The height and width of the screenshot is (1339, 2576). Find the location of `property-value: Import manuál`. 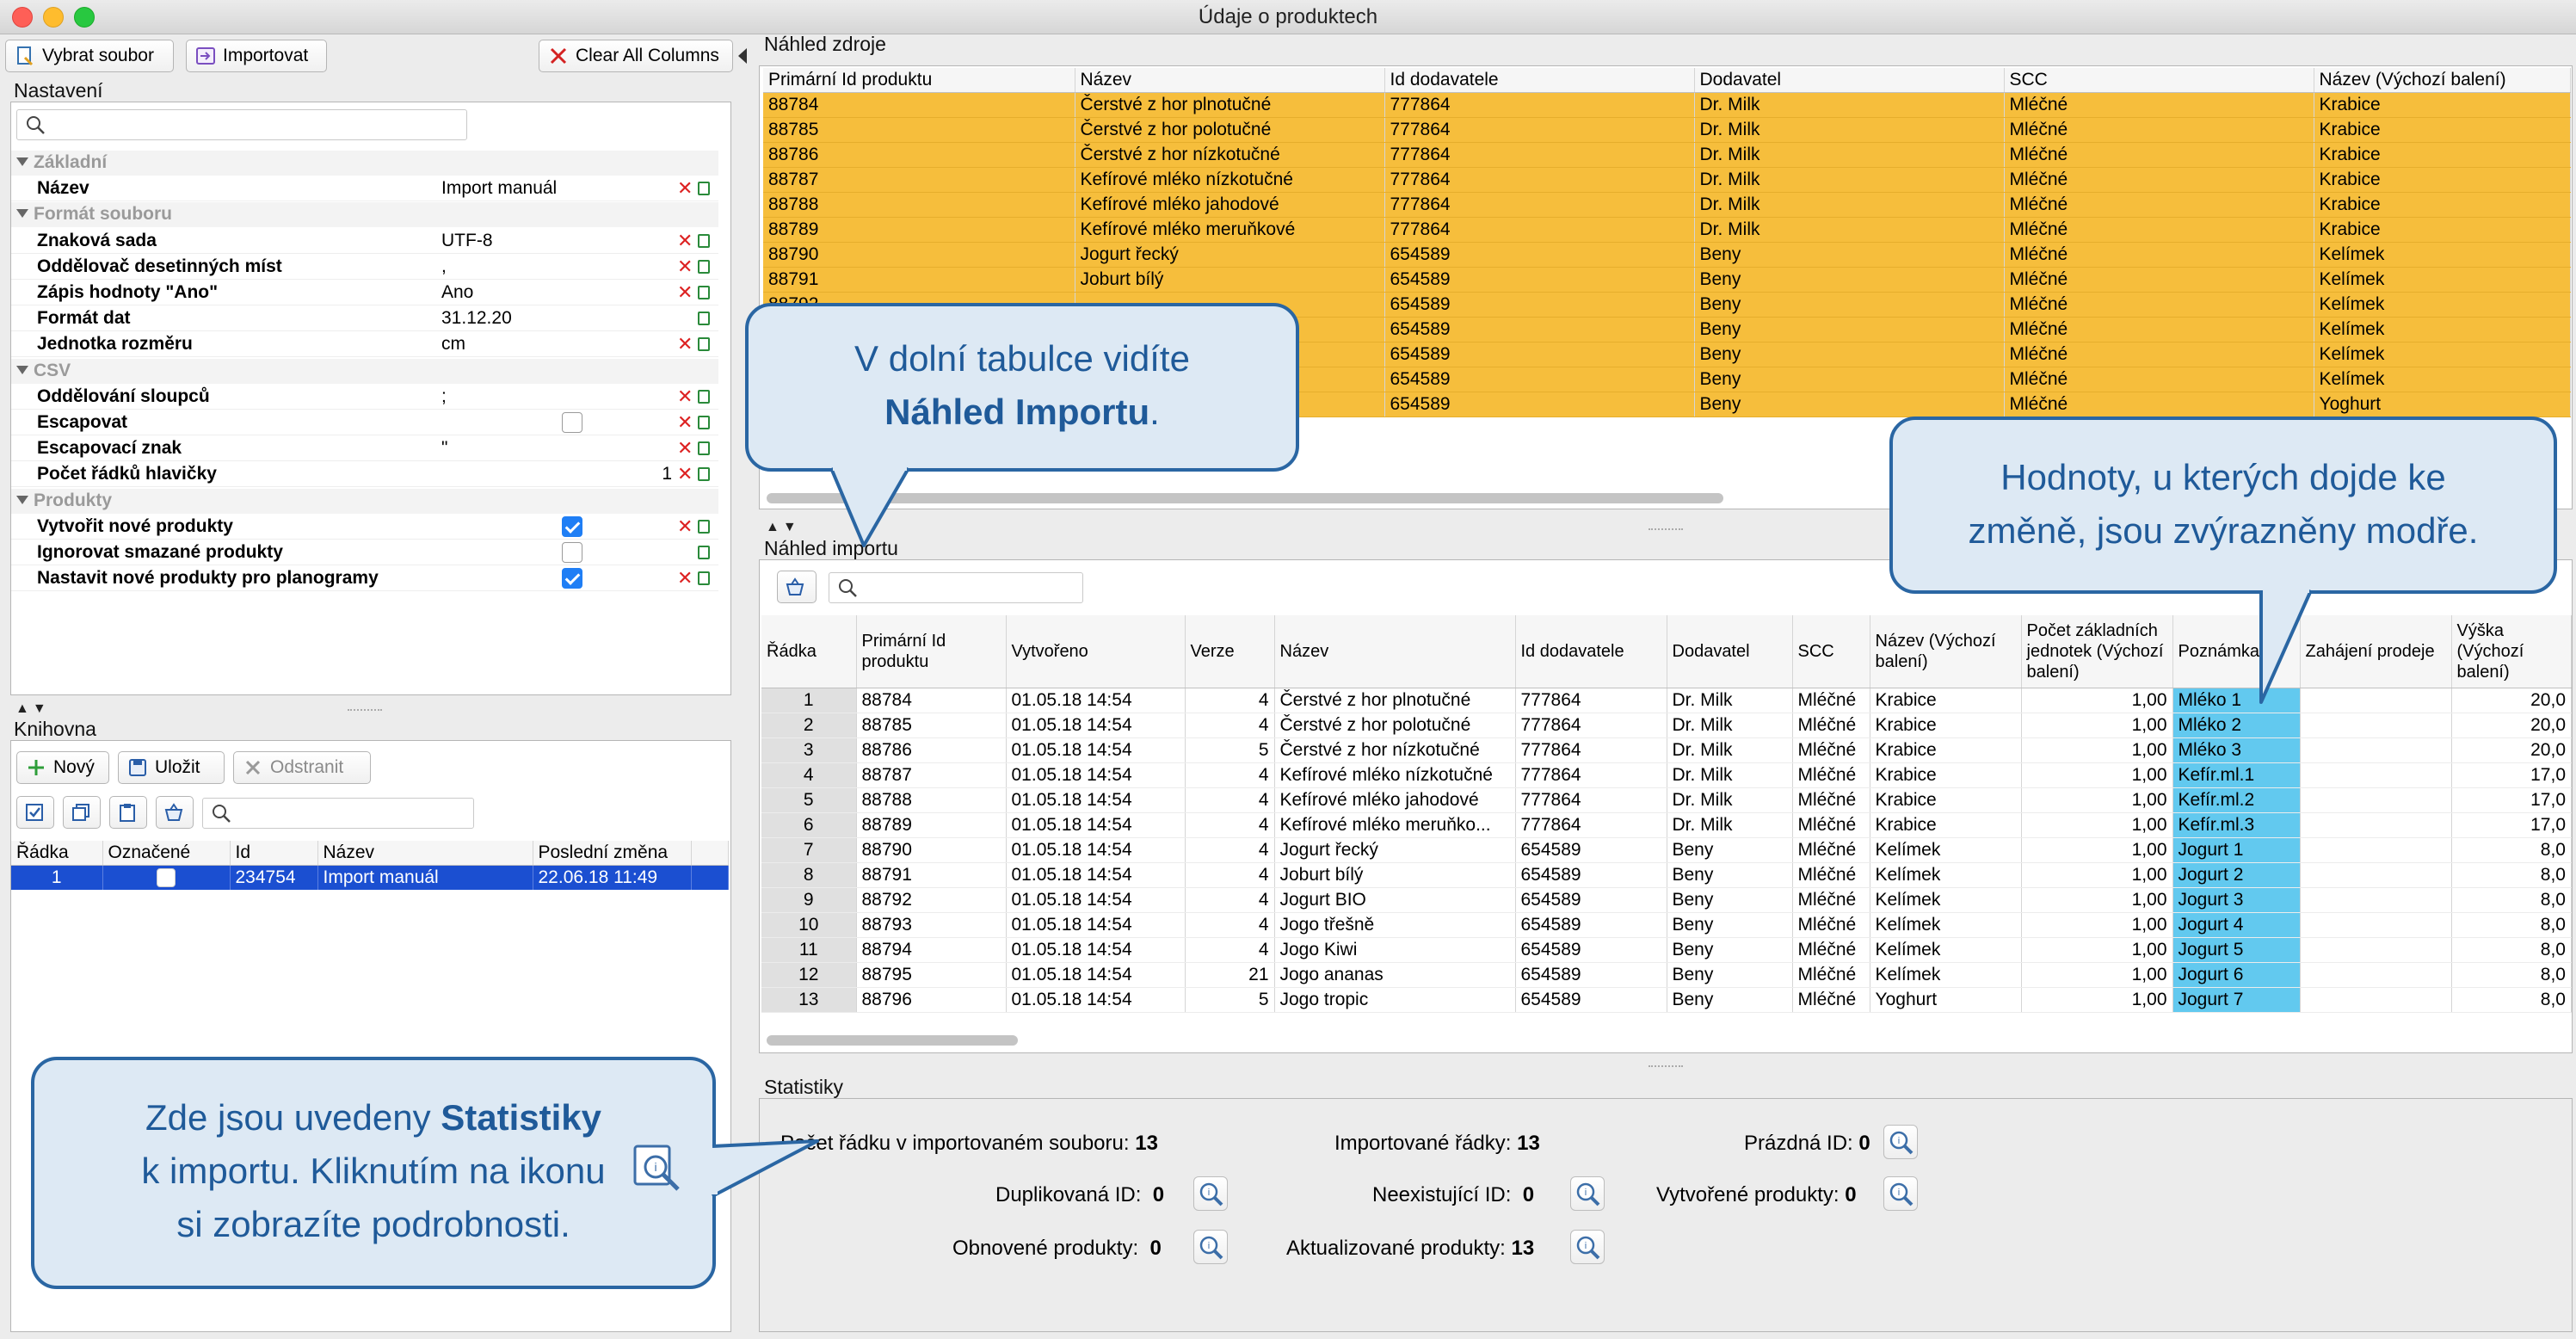

property-value: Import manuál is located at coordinates (499, 189).